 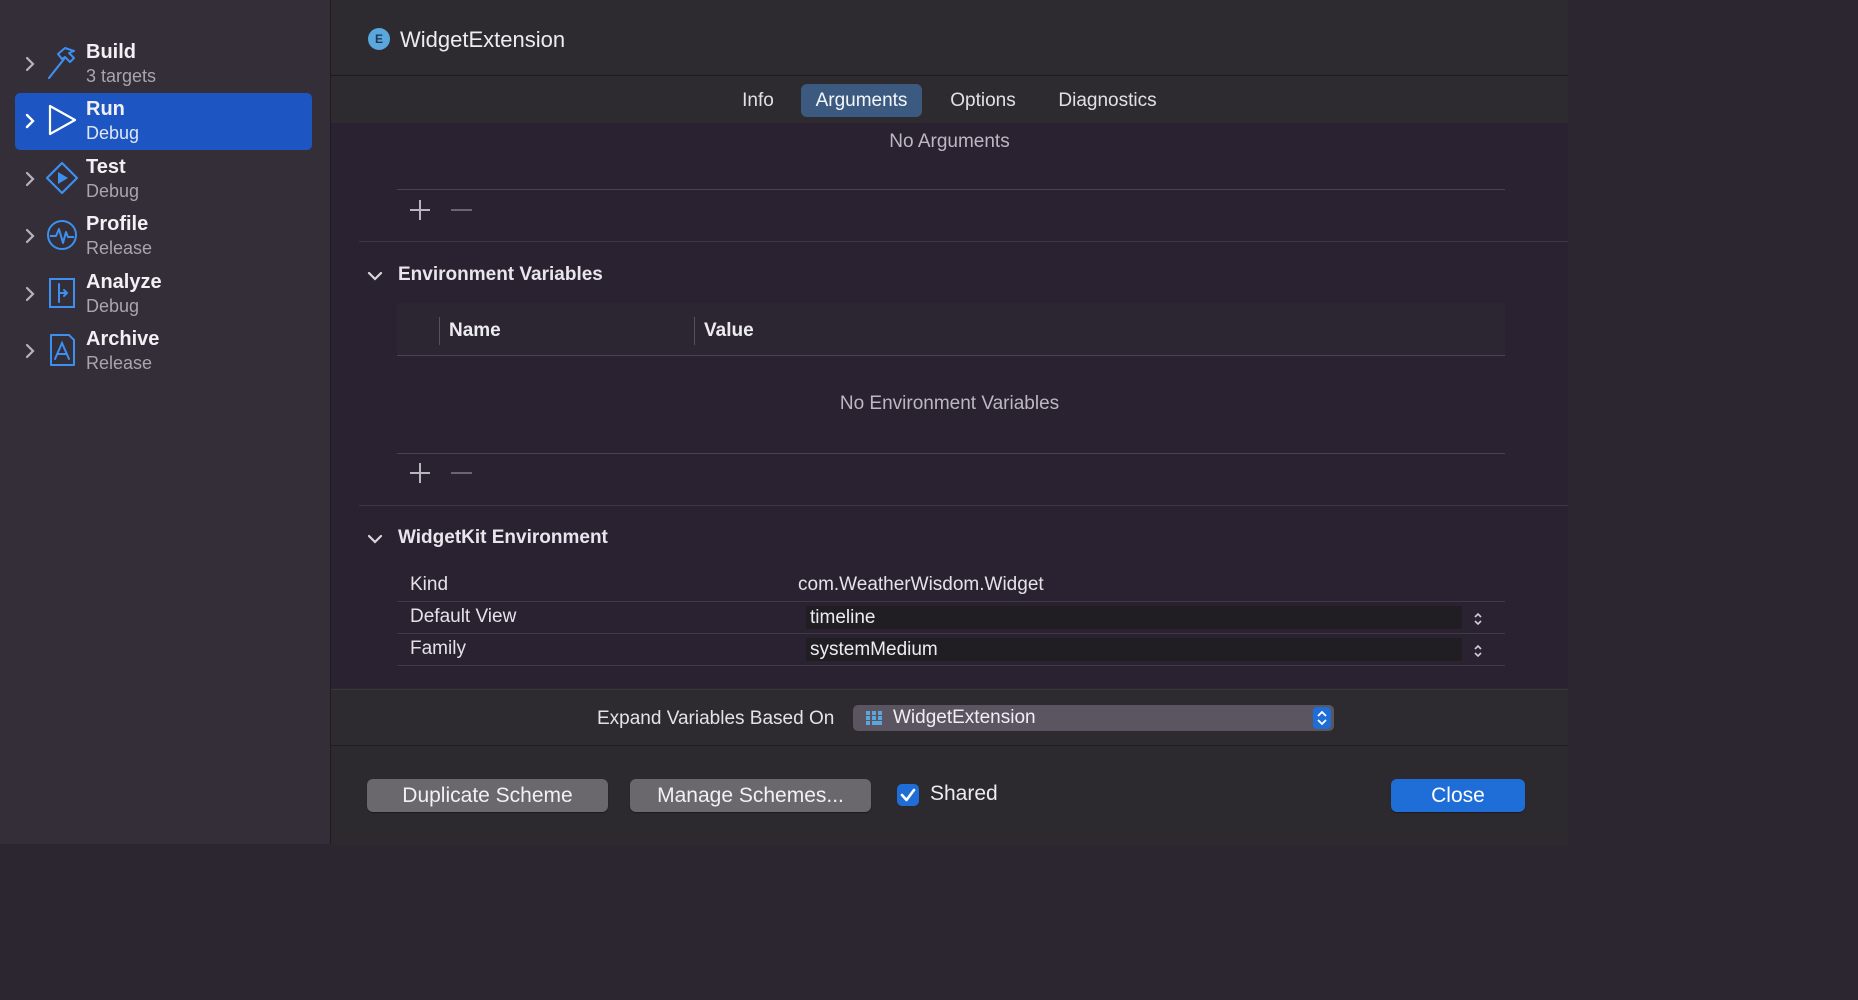 I want to click on env-vars-heading: Environment Variables, so click(x=500, y=274).